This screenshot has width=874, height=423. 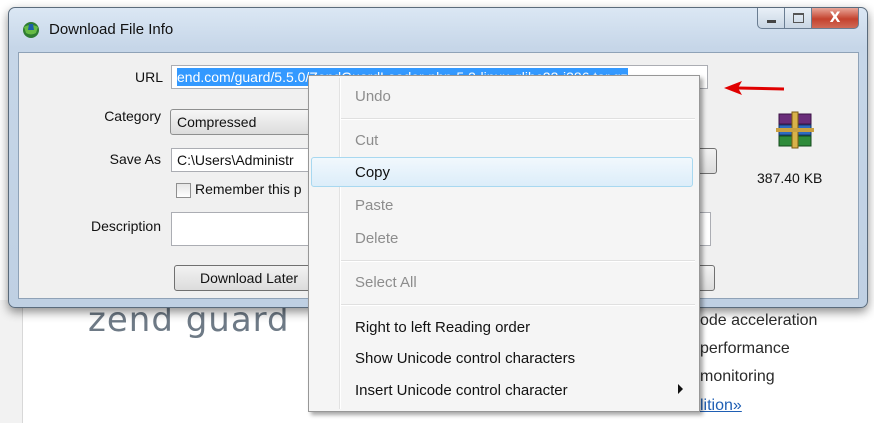 What do you see at coordinates (442, 327) in the screenshot?
I see `menu-item-right-to-left: Right to left Reading order` at bounding box center [442, 327].